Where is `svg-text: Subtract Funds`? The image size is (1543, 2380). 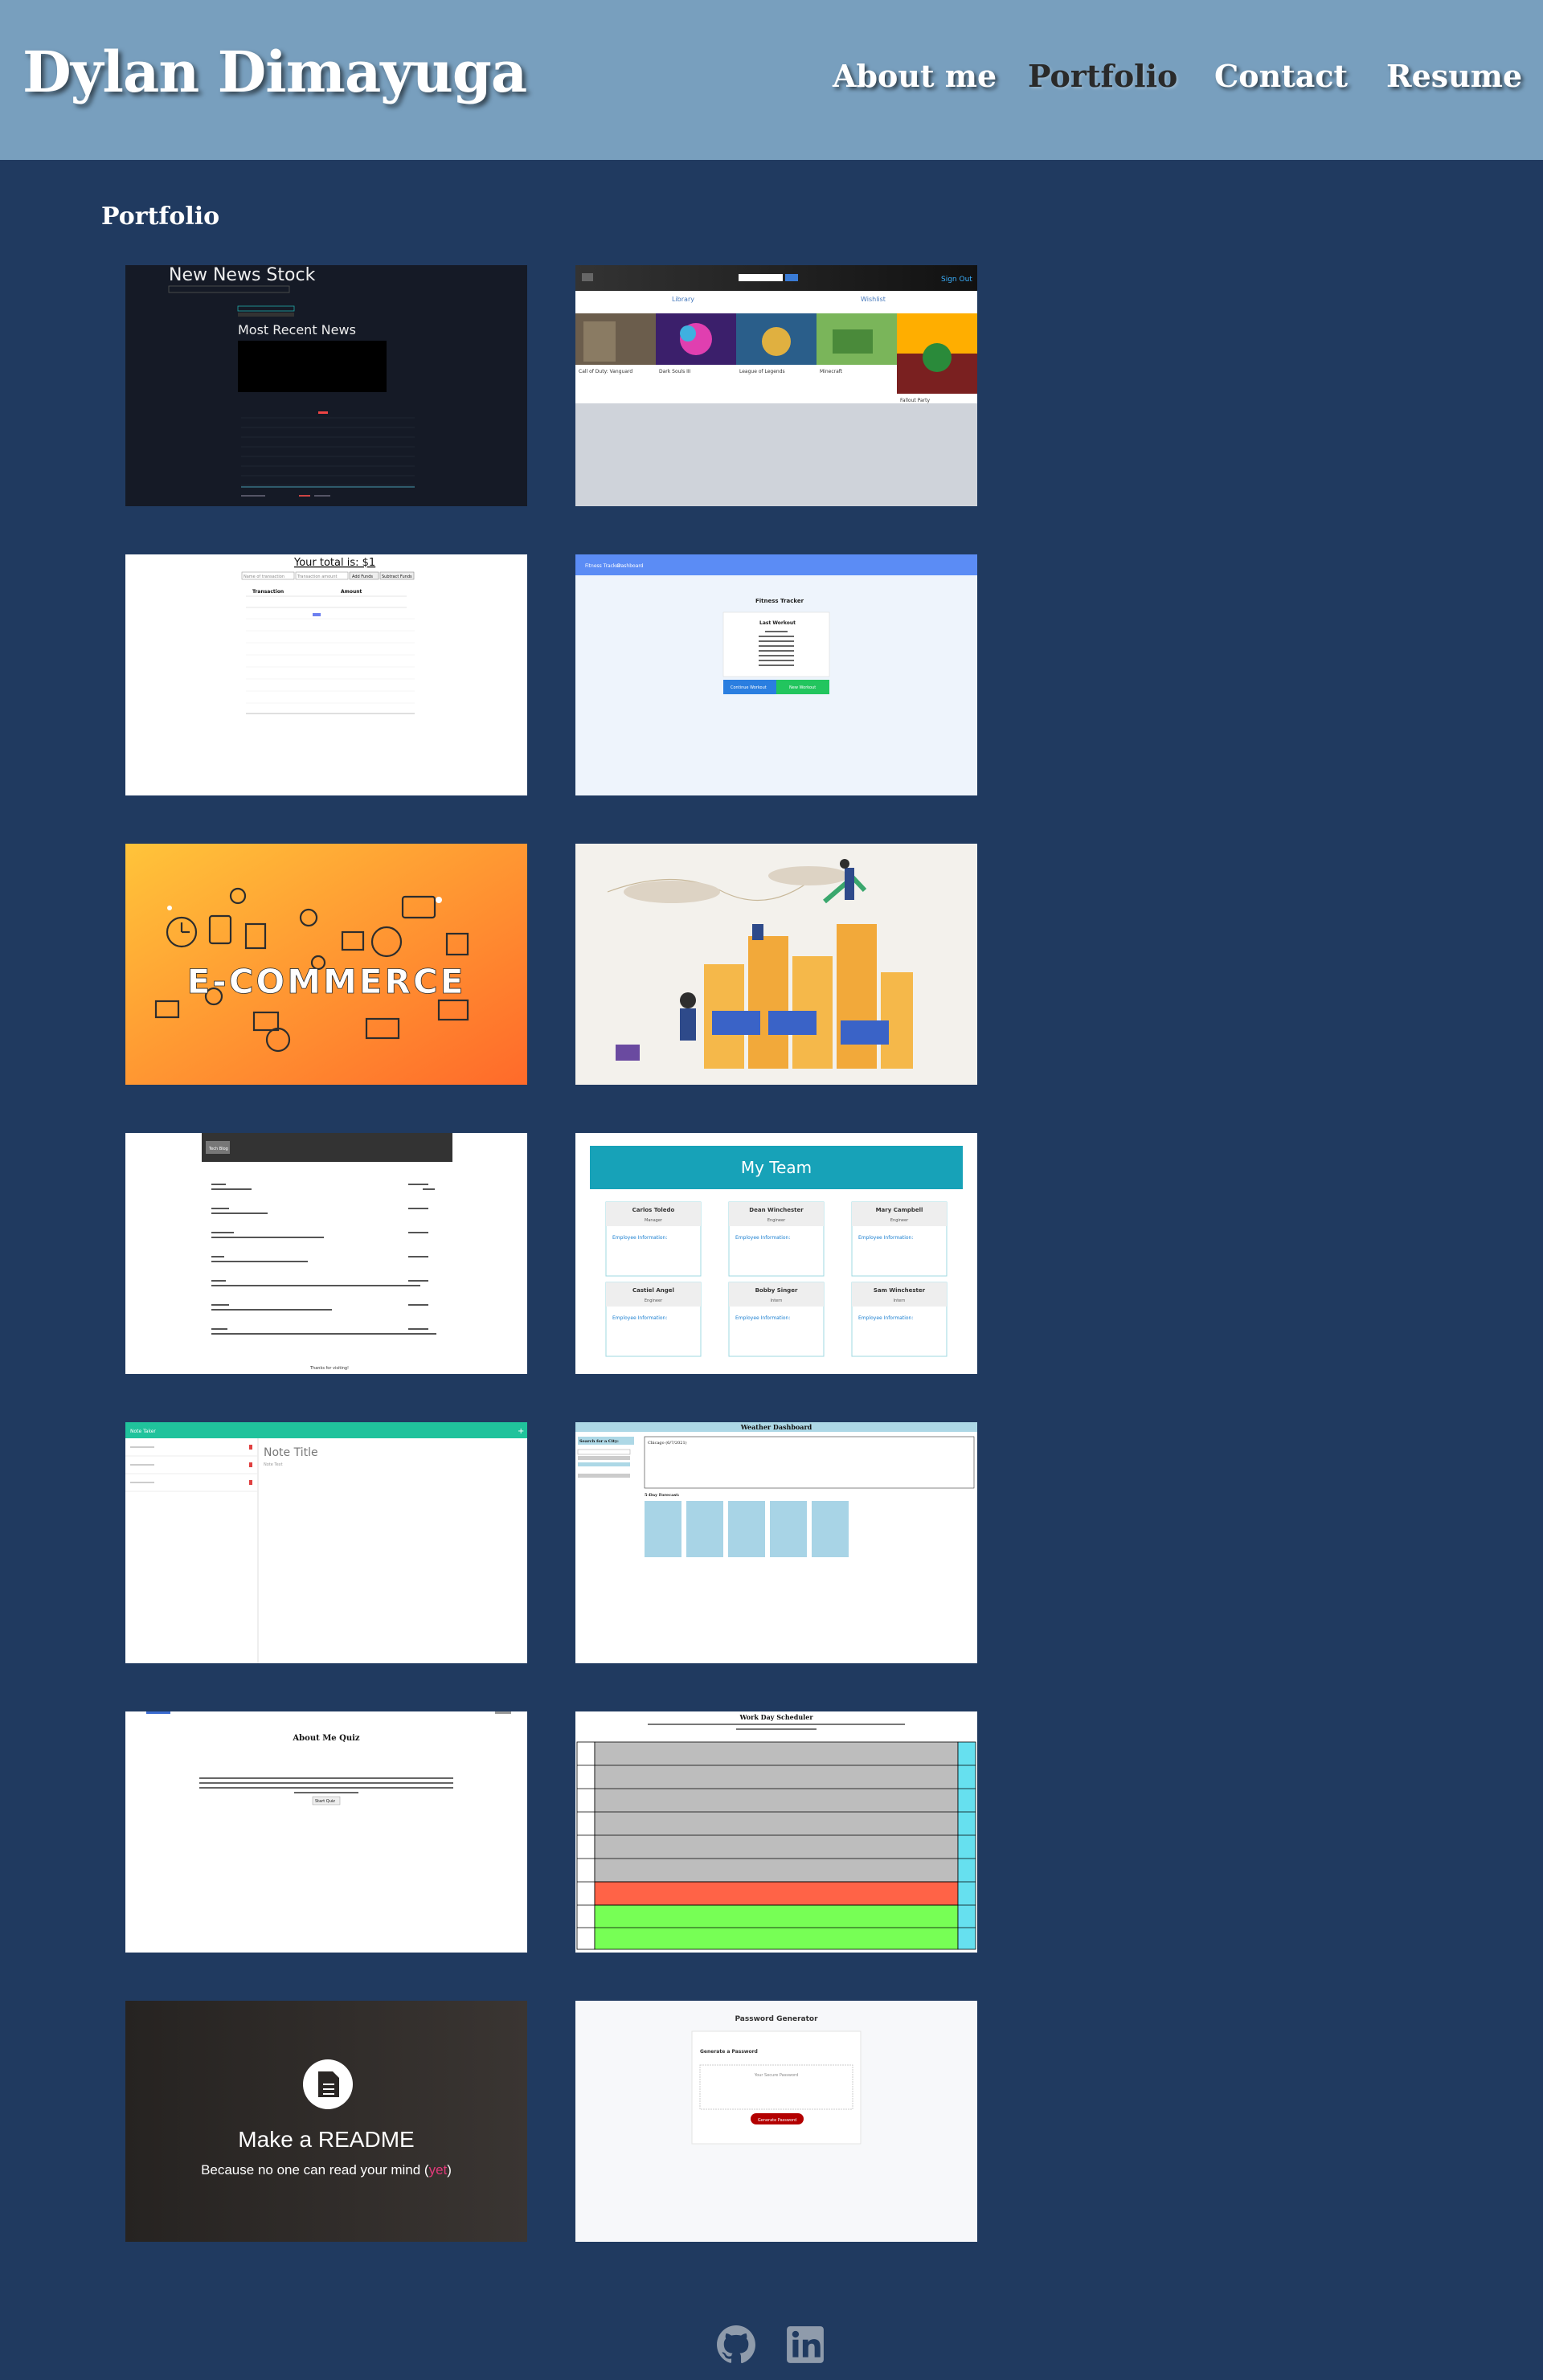 svg-text: Subtract Funds is located at coordinates (397, 577).